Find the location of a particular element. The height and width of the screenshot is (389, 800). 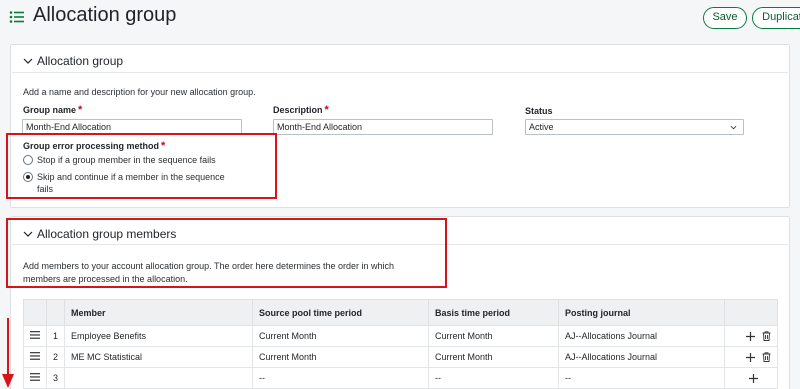

page-title: Allocation group is located at coordinates (105, 15).